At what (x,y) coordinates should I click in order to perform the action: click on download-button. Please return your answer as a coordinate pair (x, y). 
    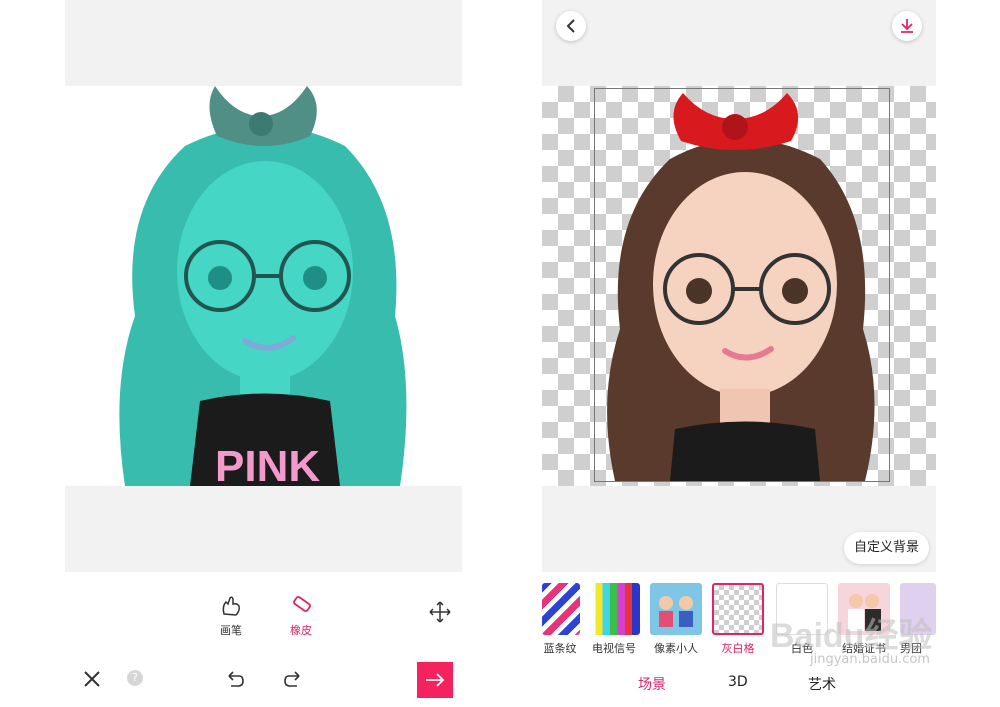
    Looking at the image, I should click on (907, 26).